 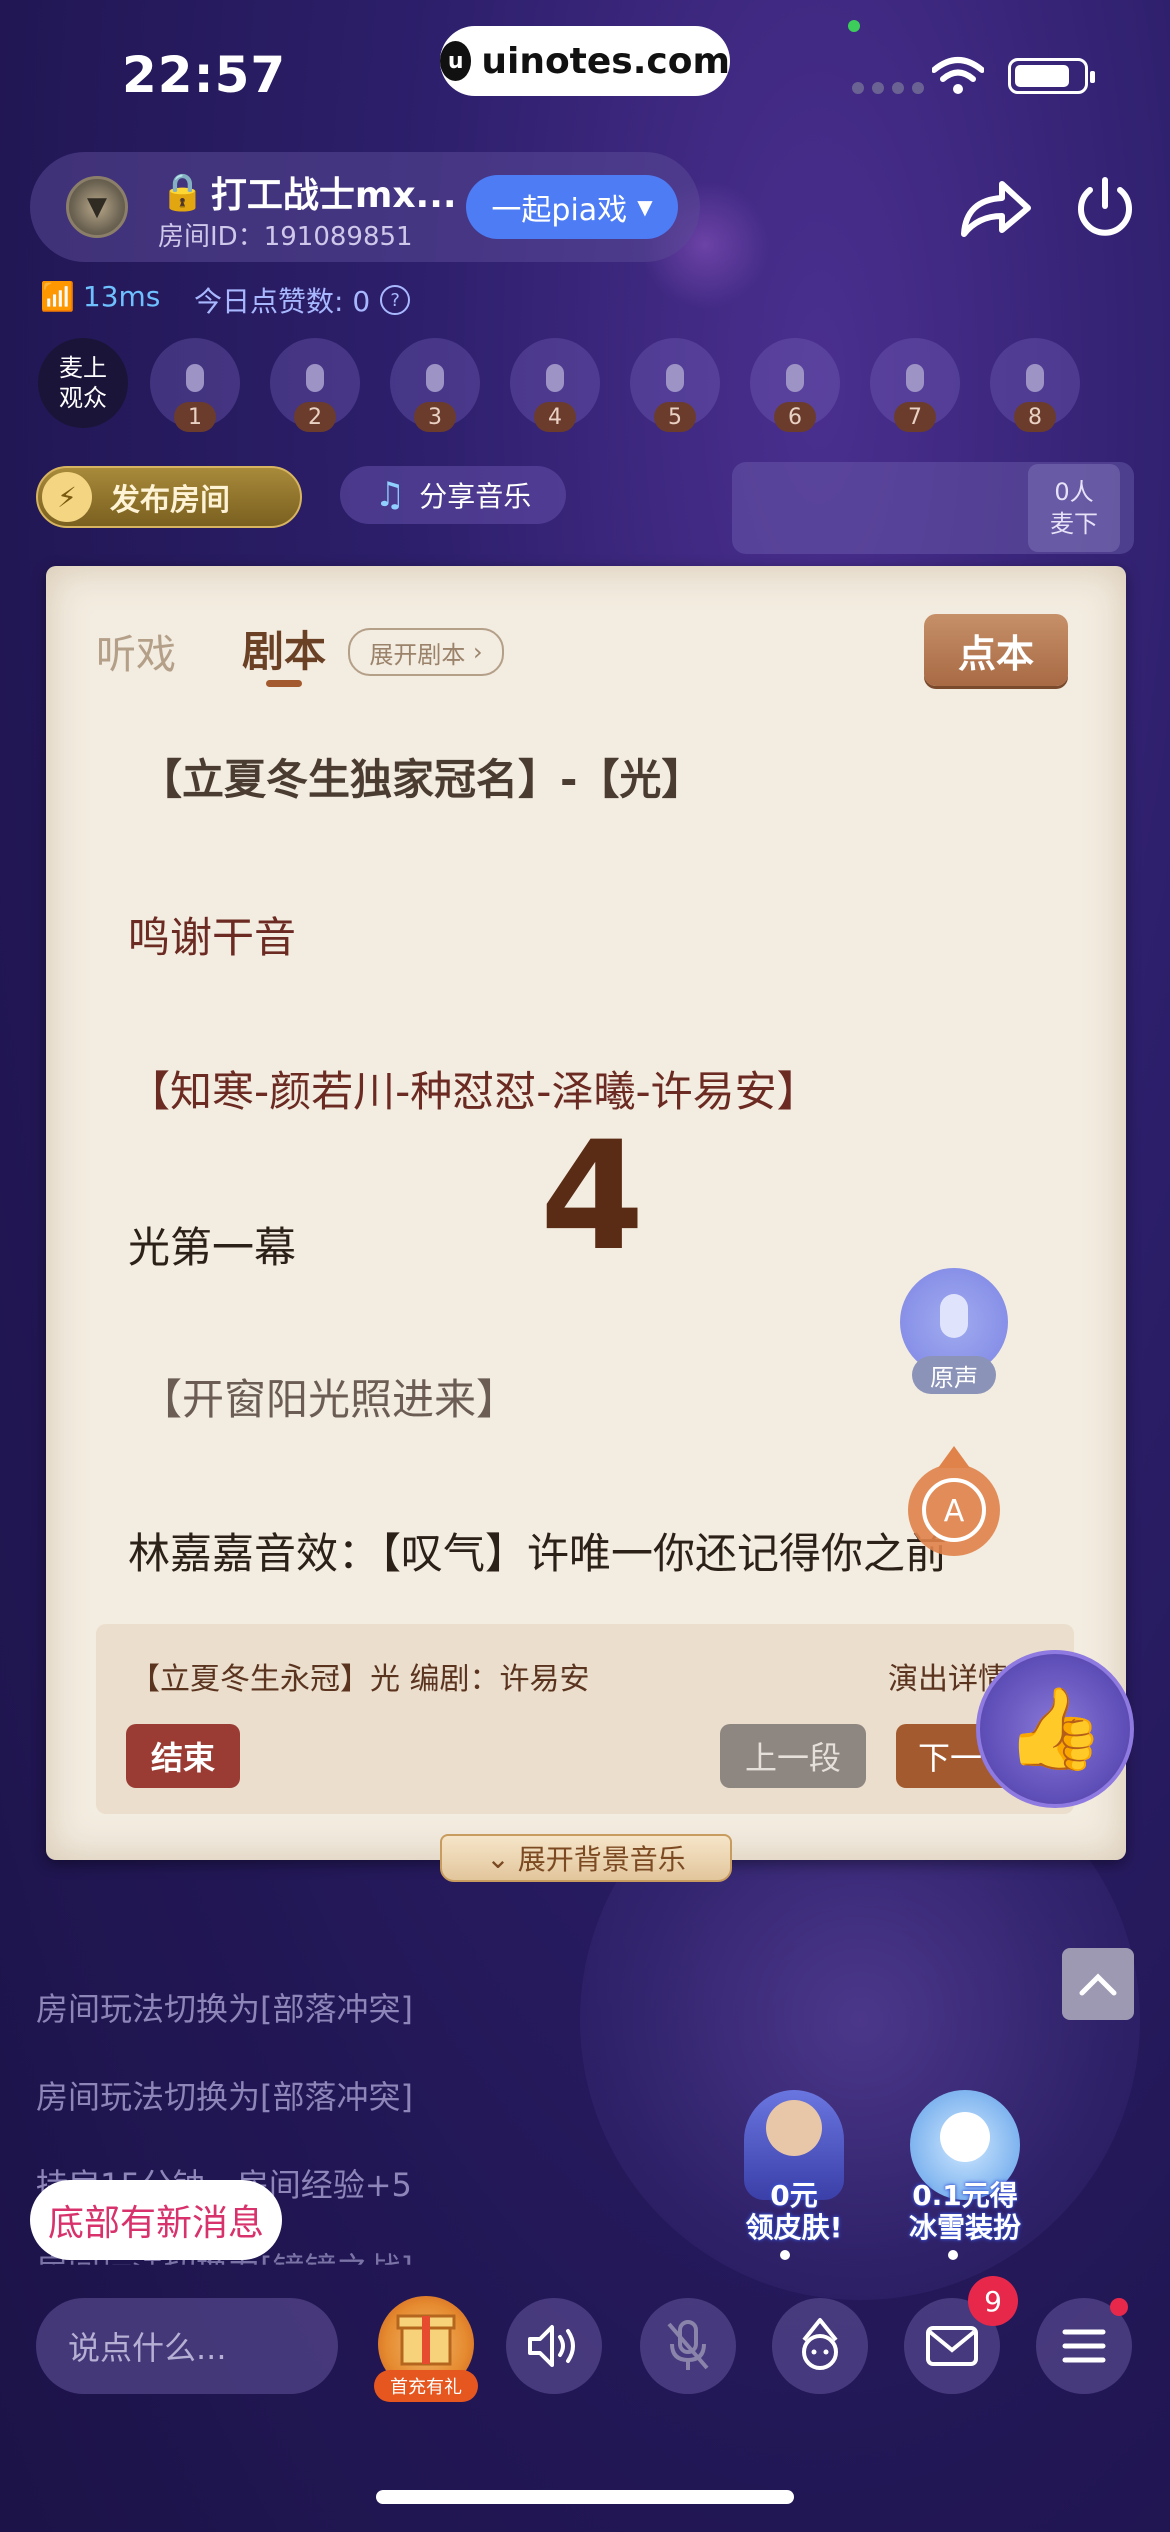 I want to click on gift-icon, so click(x=426, y=2340).